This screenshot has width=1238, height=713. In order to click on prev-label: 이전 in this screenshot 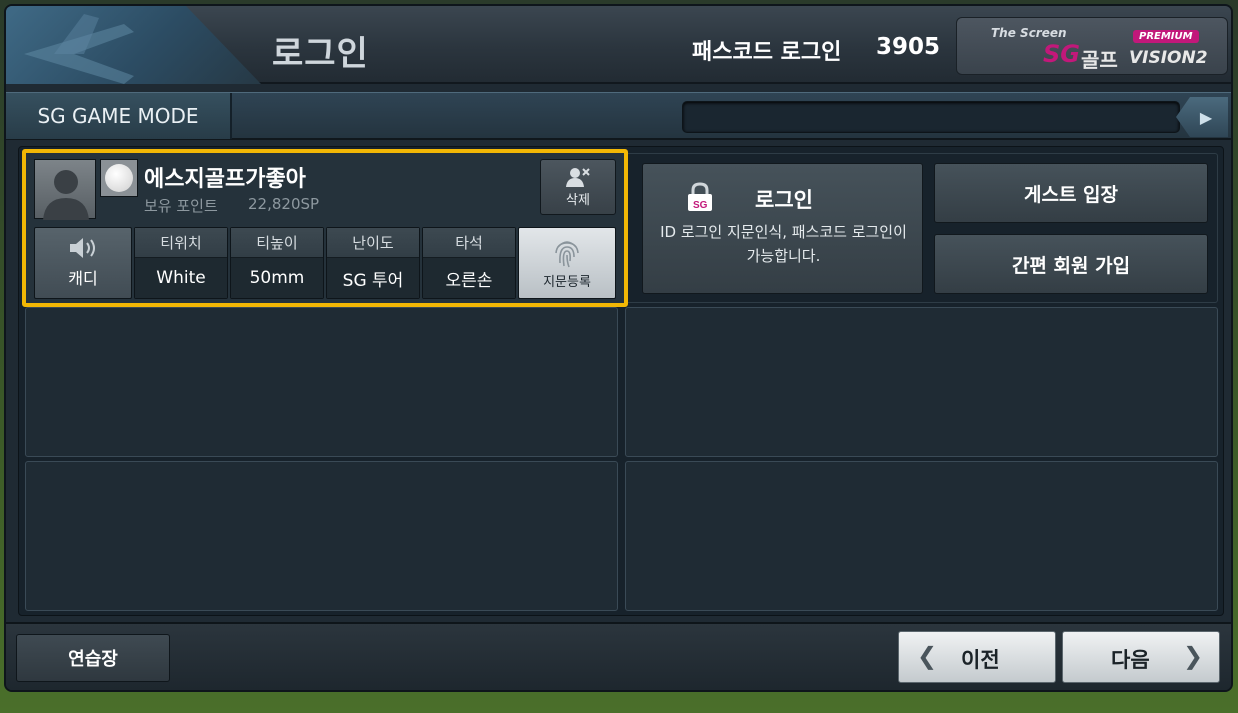, I will do `click(980, 660)`.